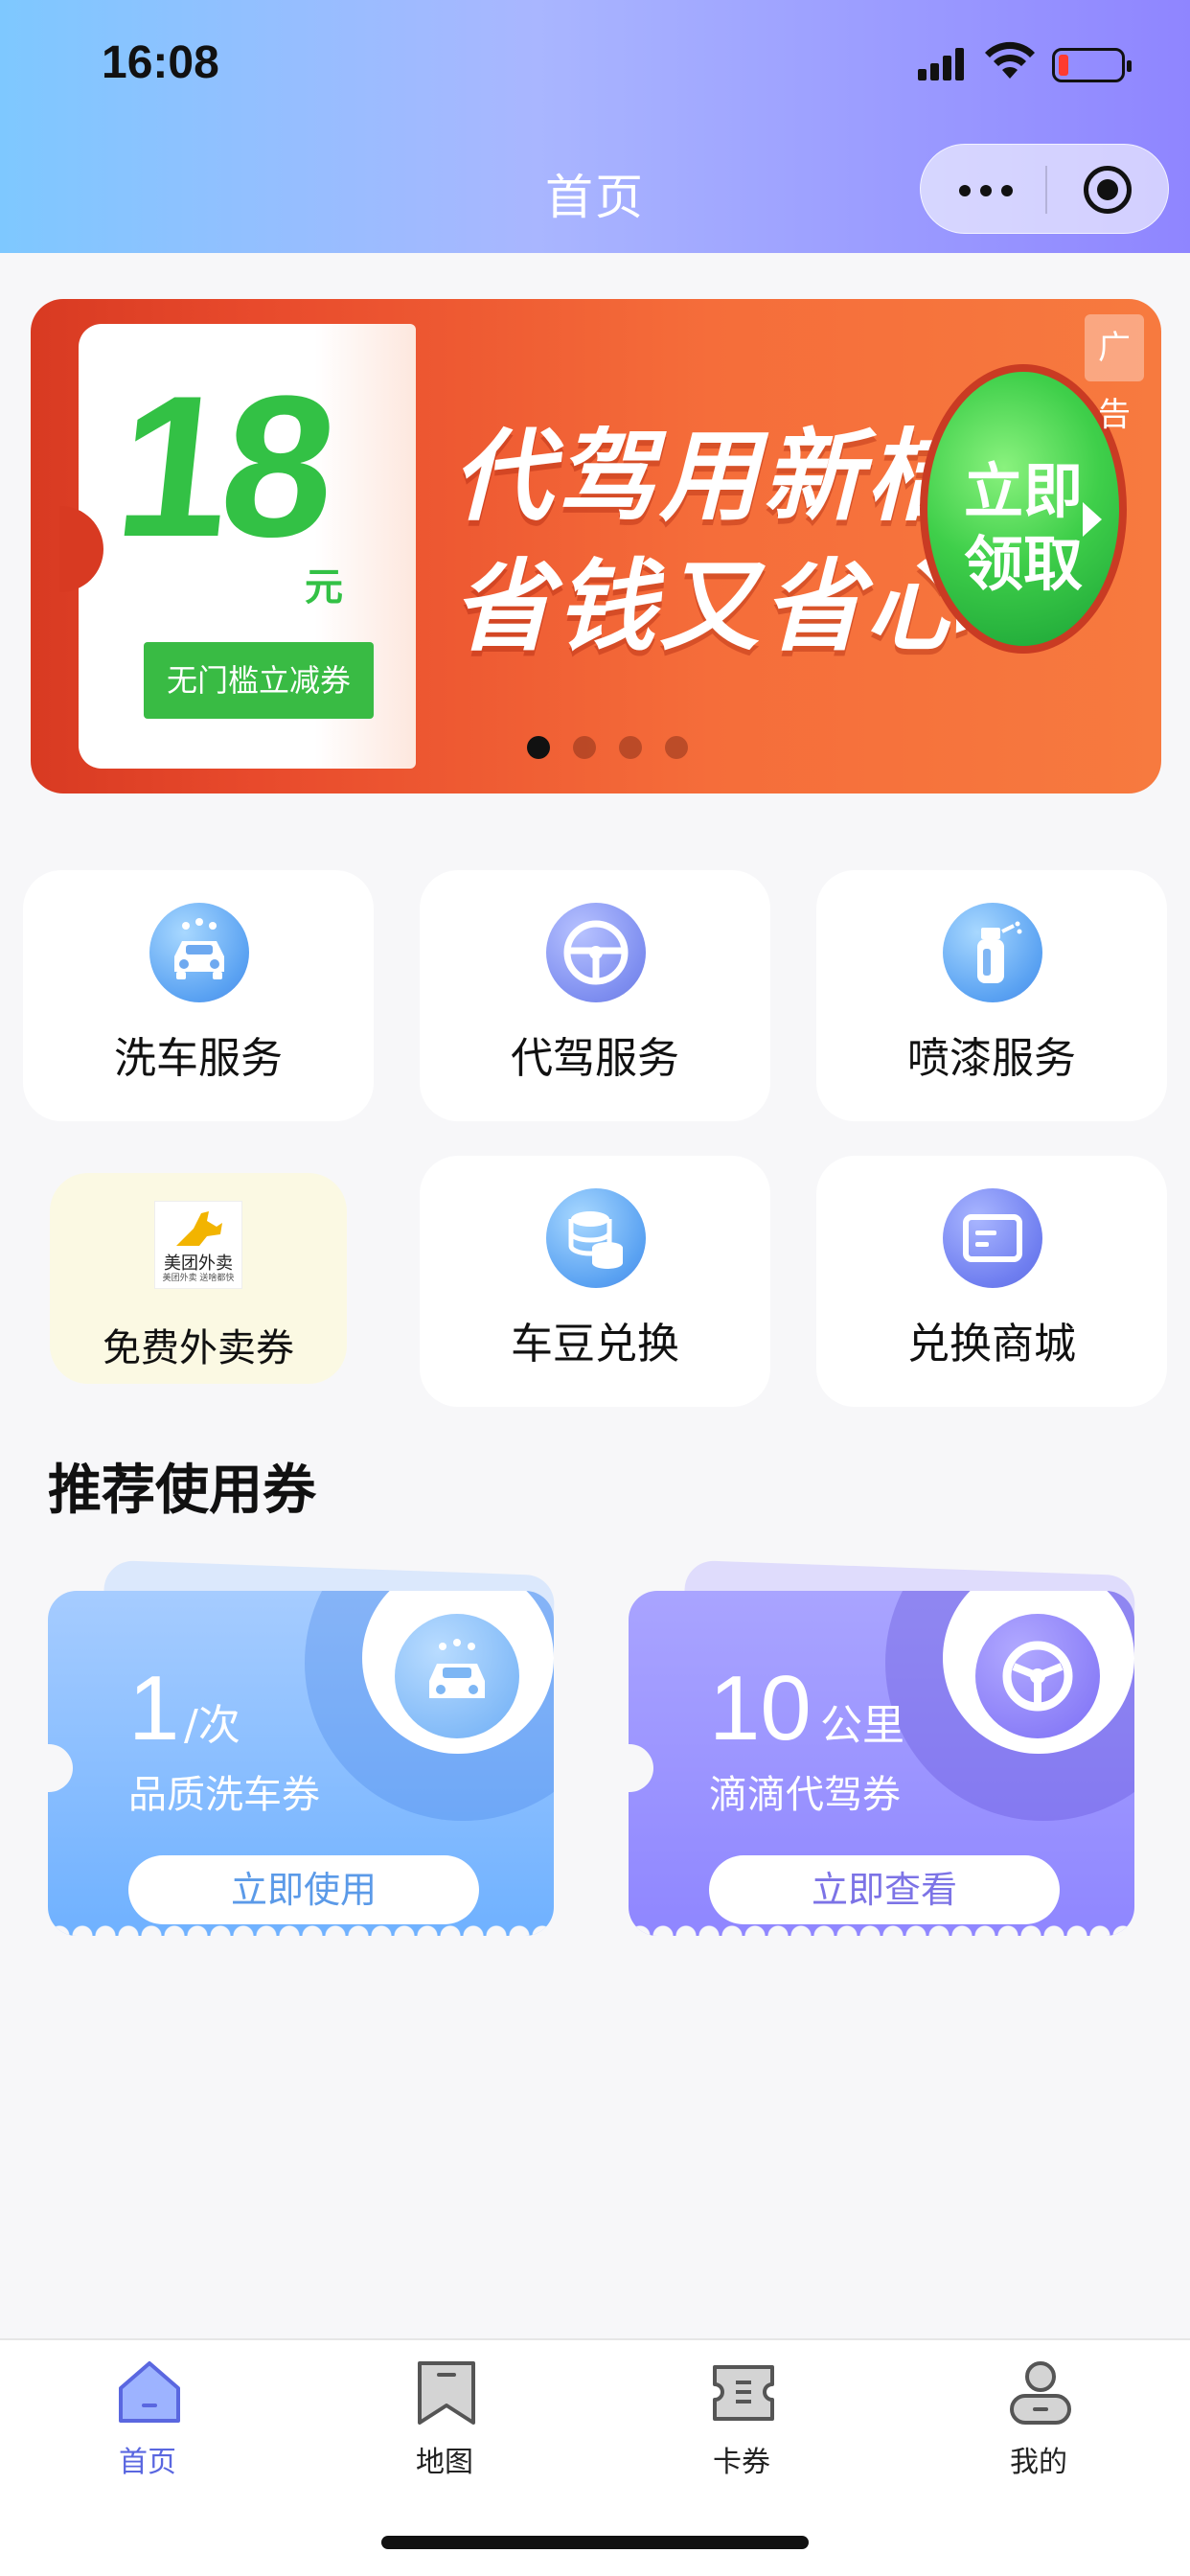  I want to click on tab-profile: 我的, so click(1039, 2423).